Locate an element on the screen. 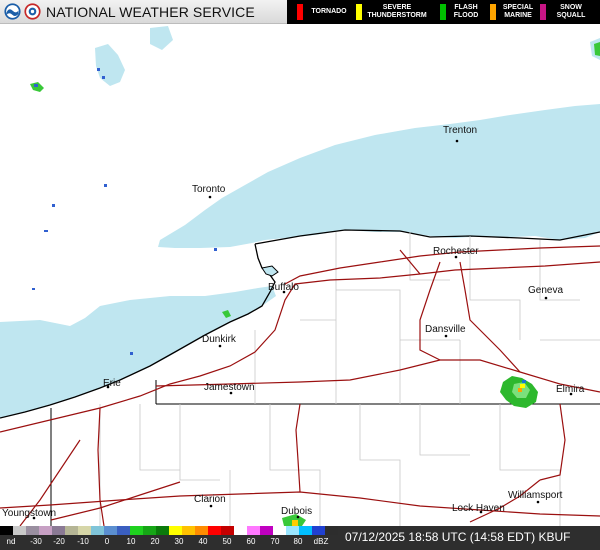 The image size is (600, 550). city-label-rochester: Rochester is located at coordinates (456, 251).